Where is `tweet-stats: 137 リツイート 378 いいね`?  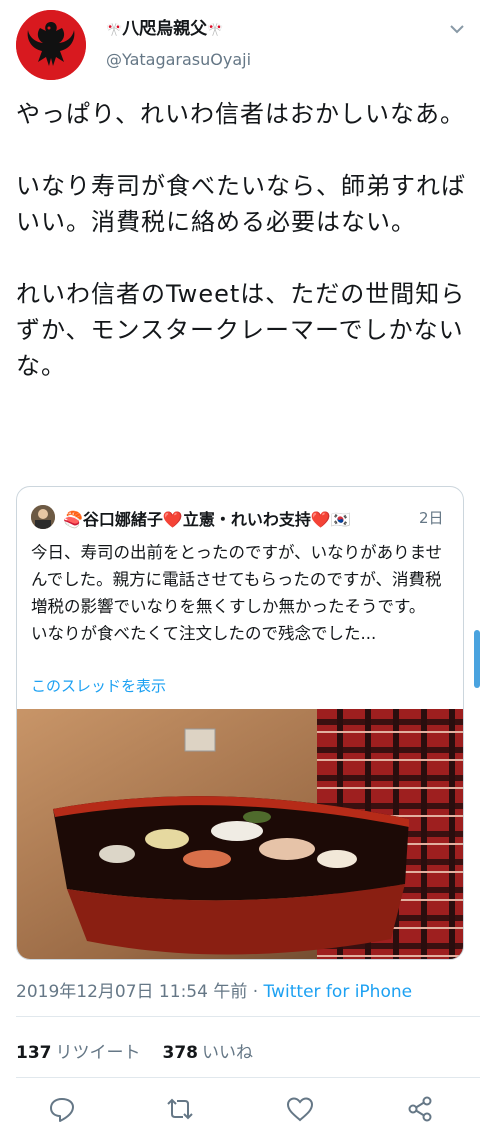
tweet-stats: 137 リツイート 378 いいね is located at coordinates (145, 1050).